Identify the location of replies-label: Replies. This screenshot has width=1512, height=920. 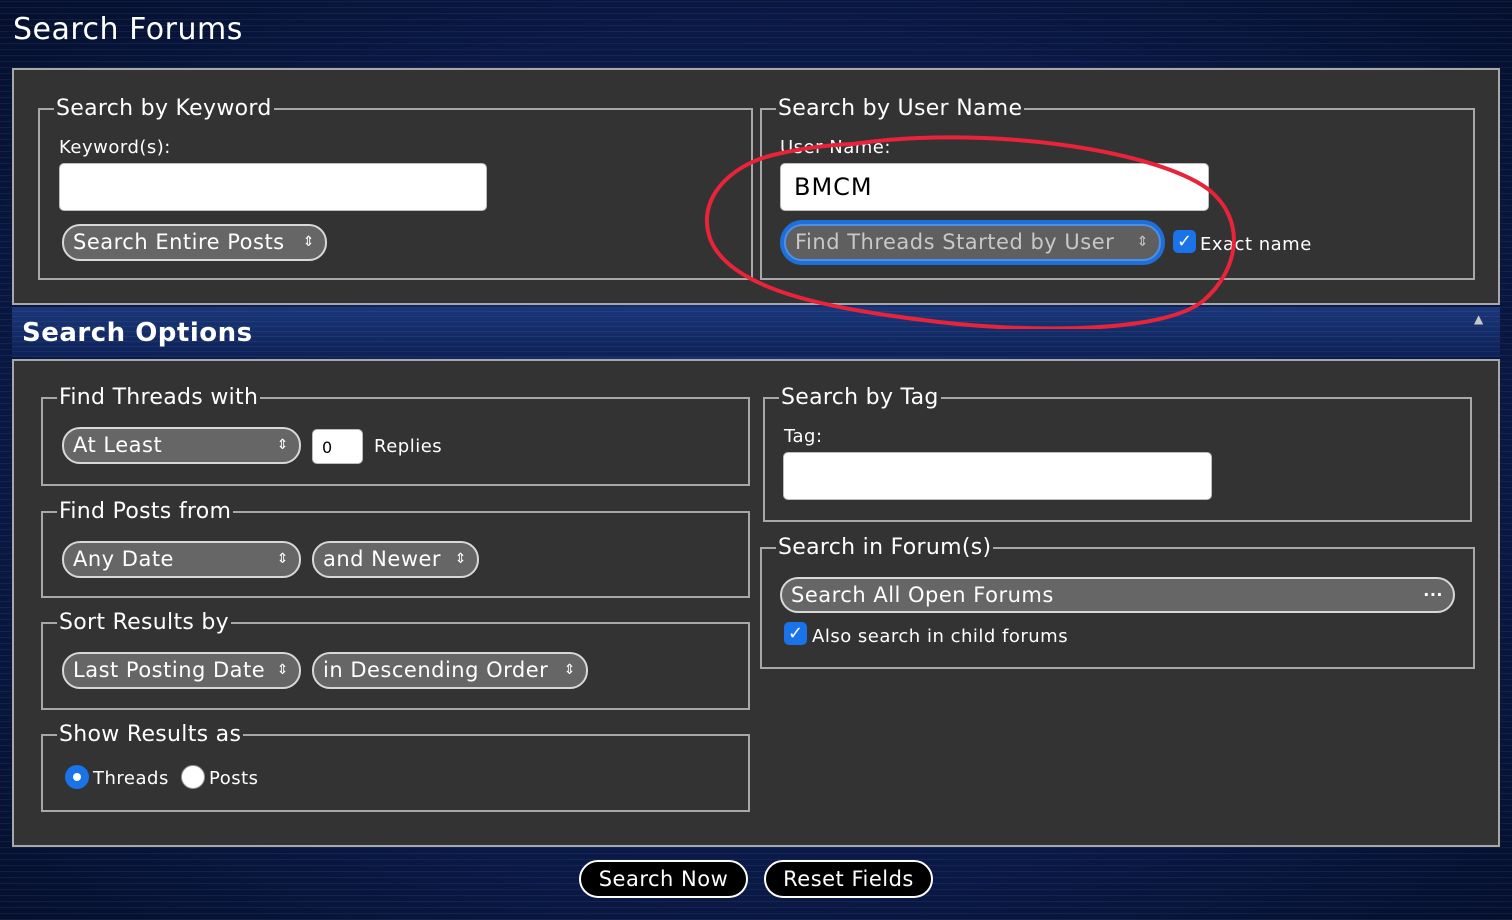
(408, 446).